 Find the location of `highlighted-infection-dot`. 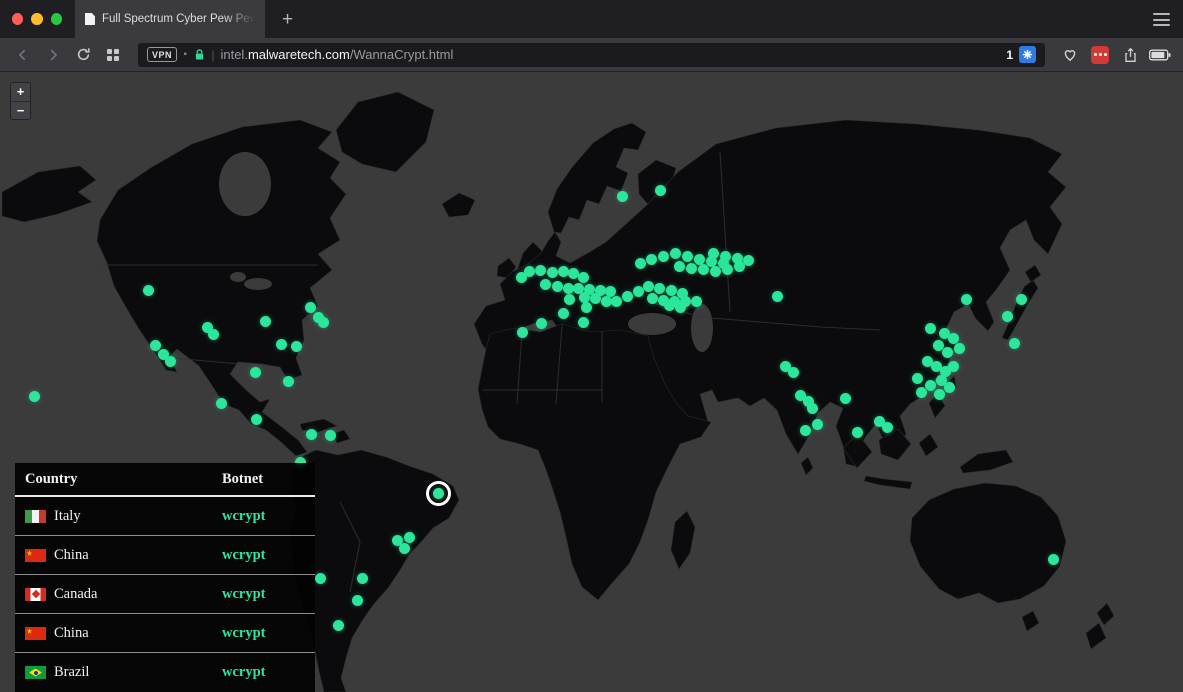

highlighted-infection-dot is located at coordinates (438, 493).